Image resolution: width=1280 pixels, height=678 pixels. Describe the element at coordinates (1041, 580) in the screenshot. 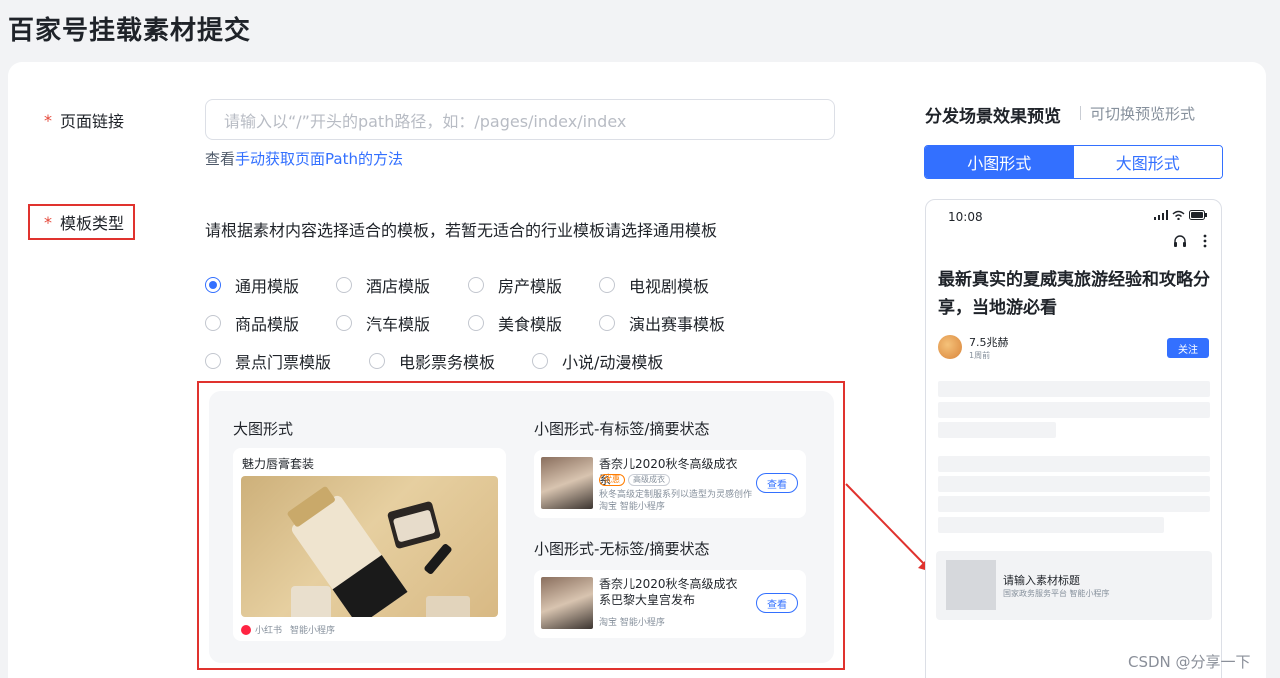

I see `material-title: 请输入素材标题` at that location.